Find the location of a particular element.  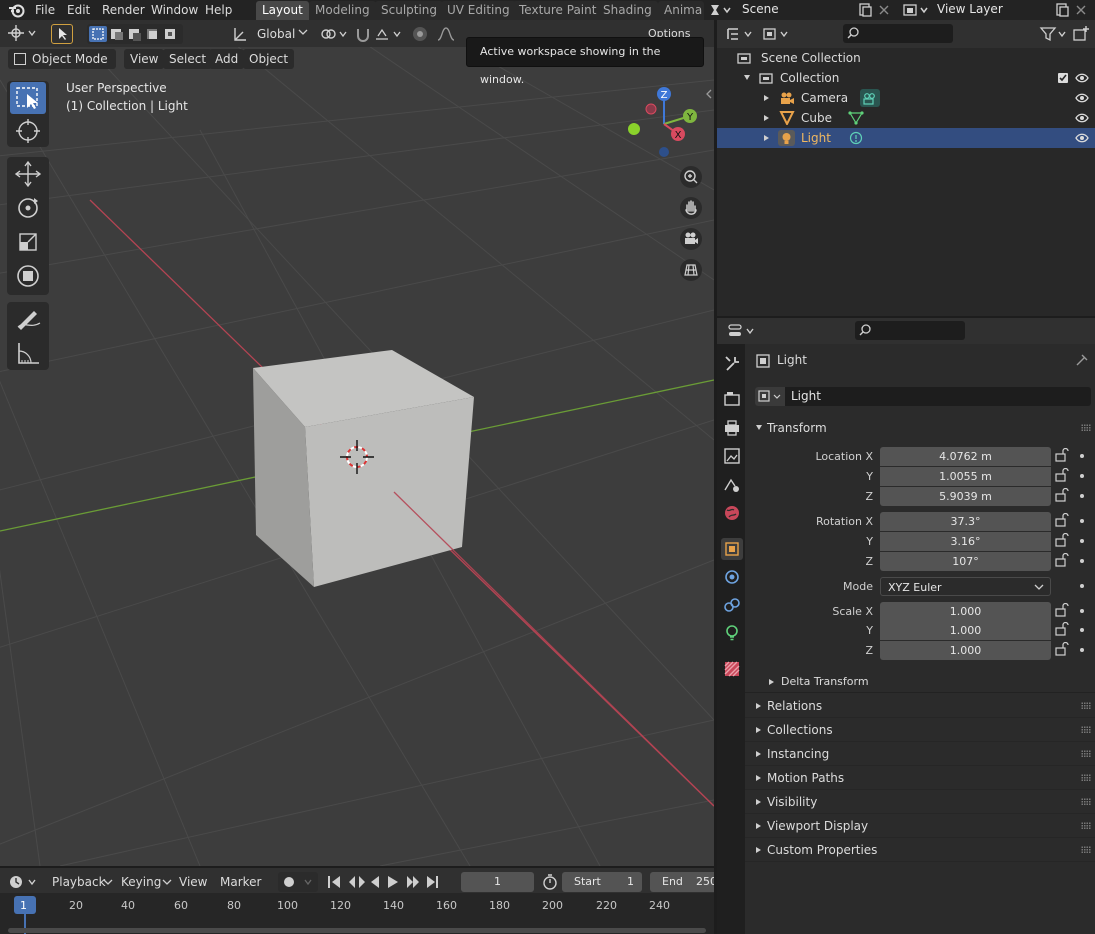

panel-instancing: Instancing is located at coordinates (921, 754).